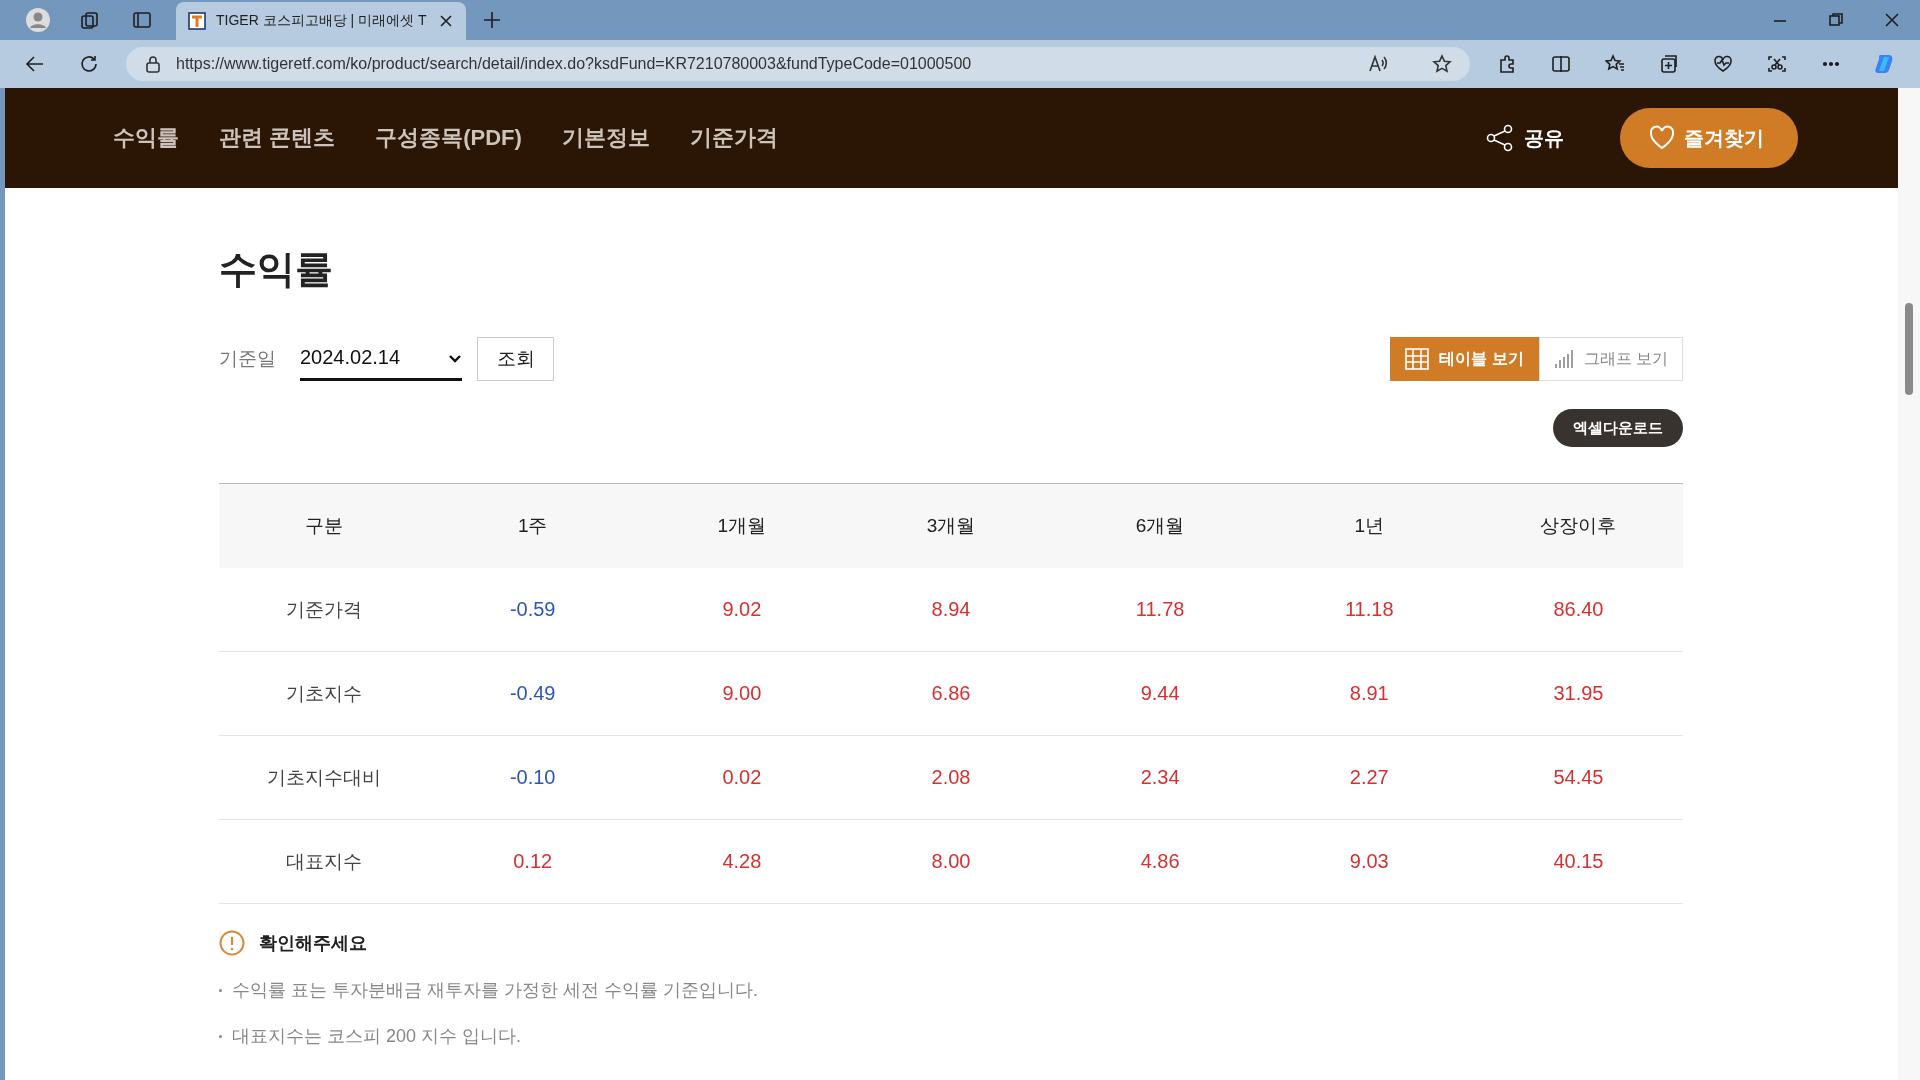 Image resolution: width=1920 pixels, height=1080 pixels. Describe the element at coordinates (1578, 610) in the screenshot. I see `table-cell: 86.40` at that location.